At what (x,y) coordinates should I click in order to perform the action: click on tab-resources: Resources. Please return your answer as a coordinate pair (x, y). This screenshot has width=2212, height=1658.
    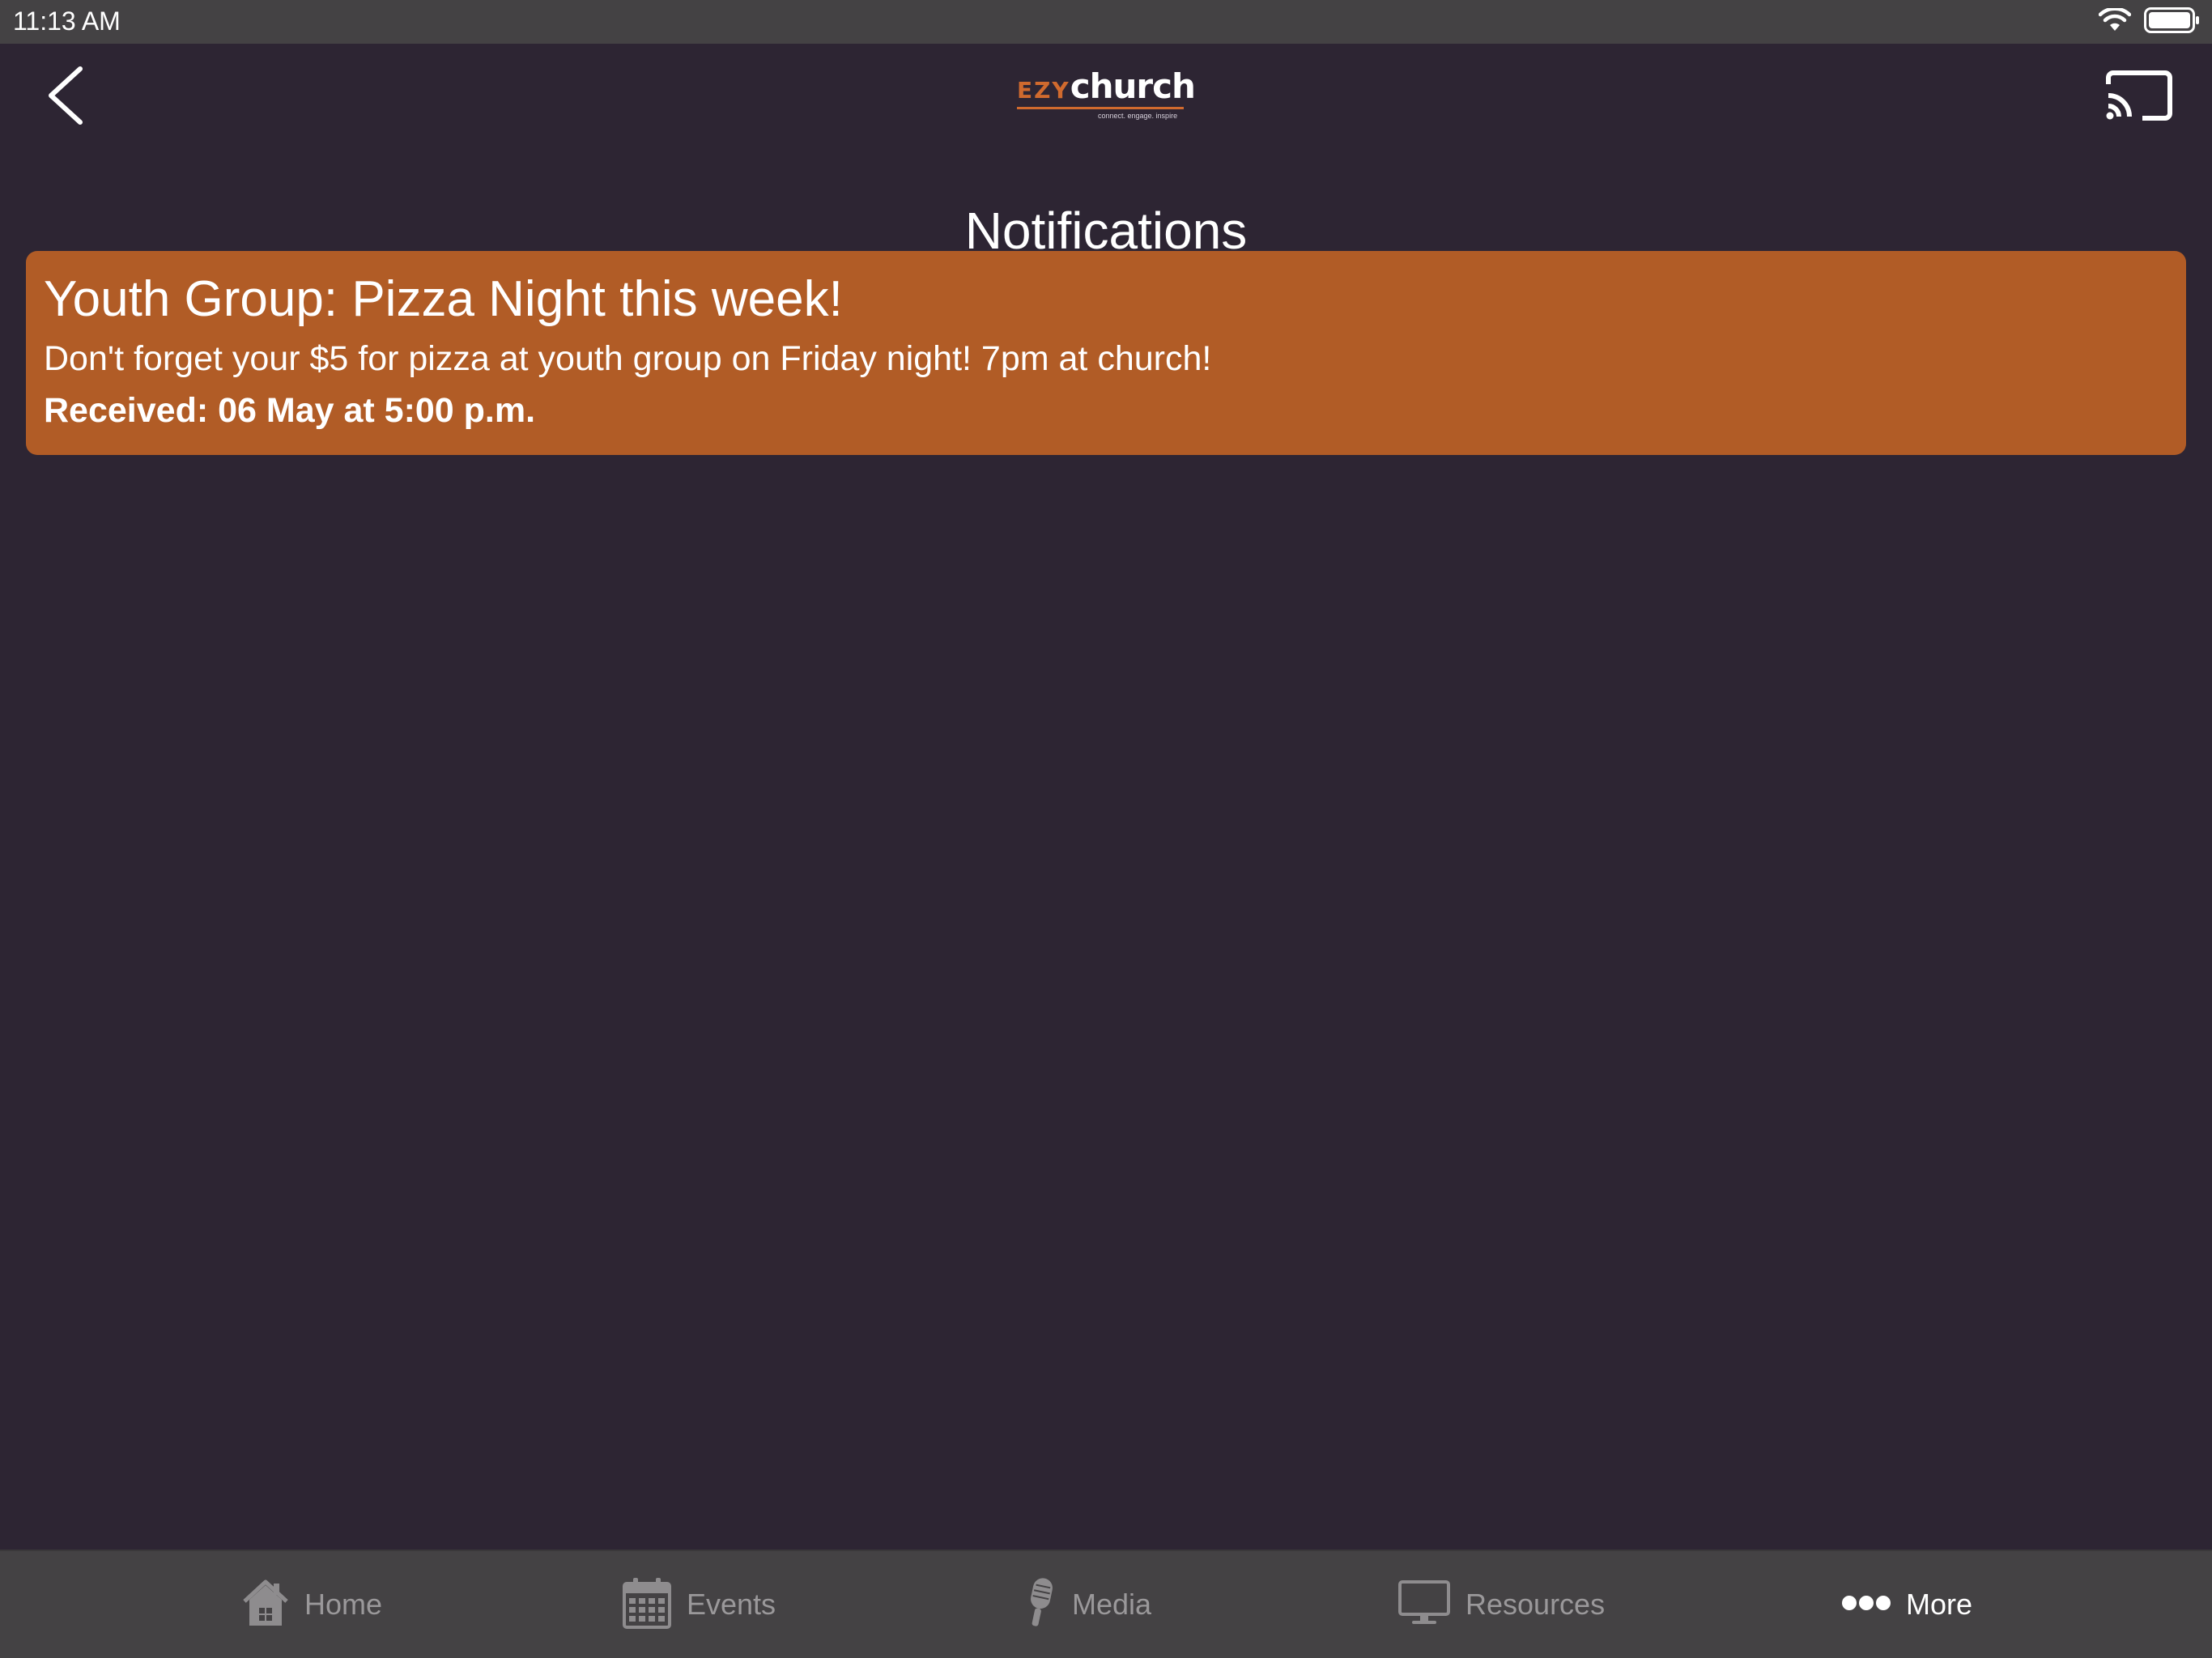
    Looking at the image, I should click on (1501, 1604).